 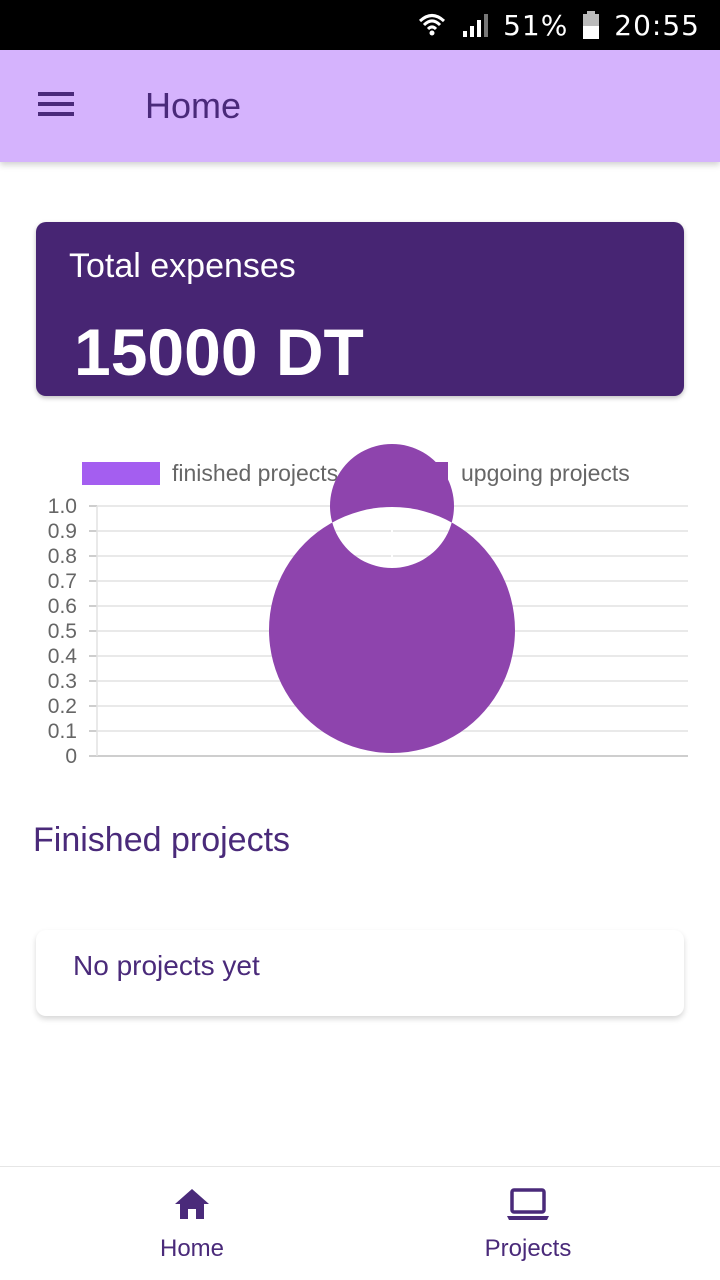 What do you see at coordinates (192, 1206) in the screenshot?
I see `home-icon` at bounding box center [192, 1206].